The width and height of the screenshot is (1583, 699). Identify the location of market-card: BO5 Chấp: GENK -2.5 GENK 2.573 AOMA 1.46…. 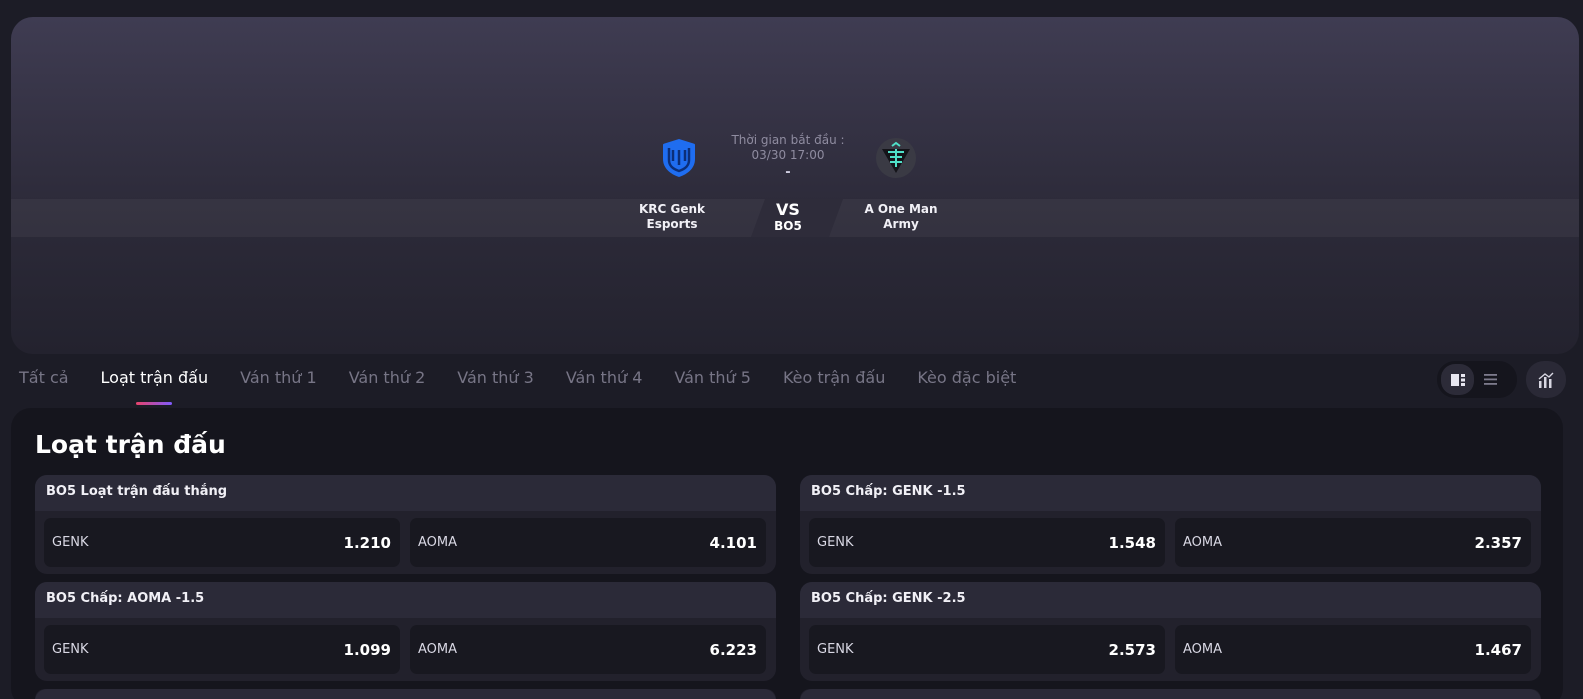
(1170, 631).